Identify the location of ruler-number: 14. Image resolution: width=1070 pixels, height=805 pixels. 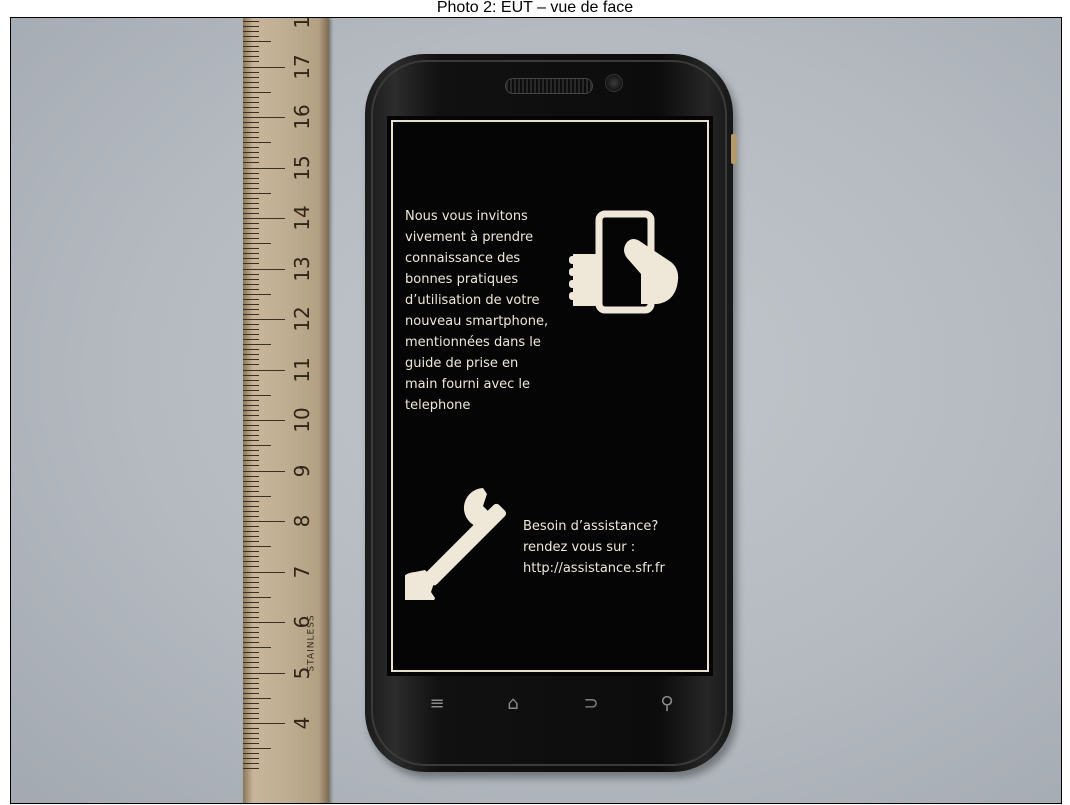
(302, 218).